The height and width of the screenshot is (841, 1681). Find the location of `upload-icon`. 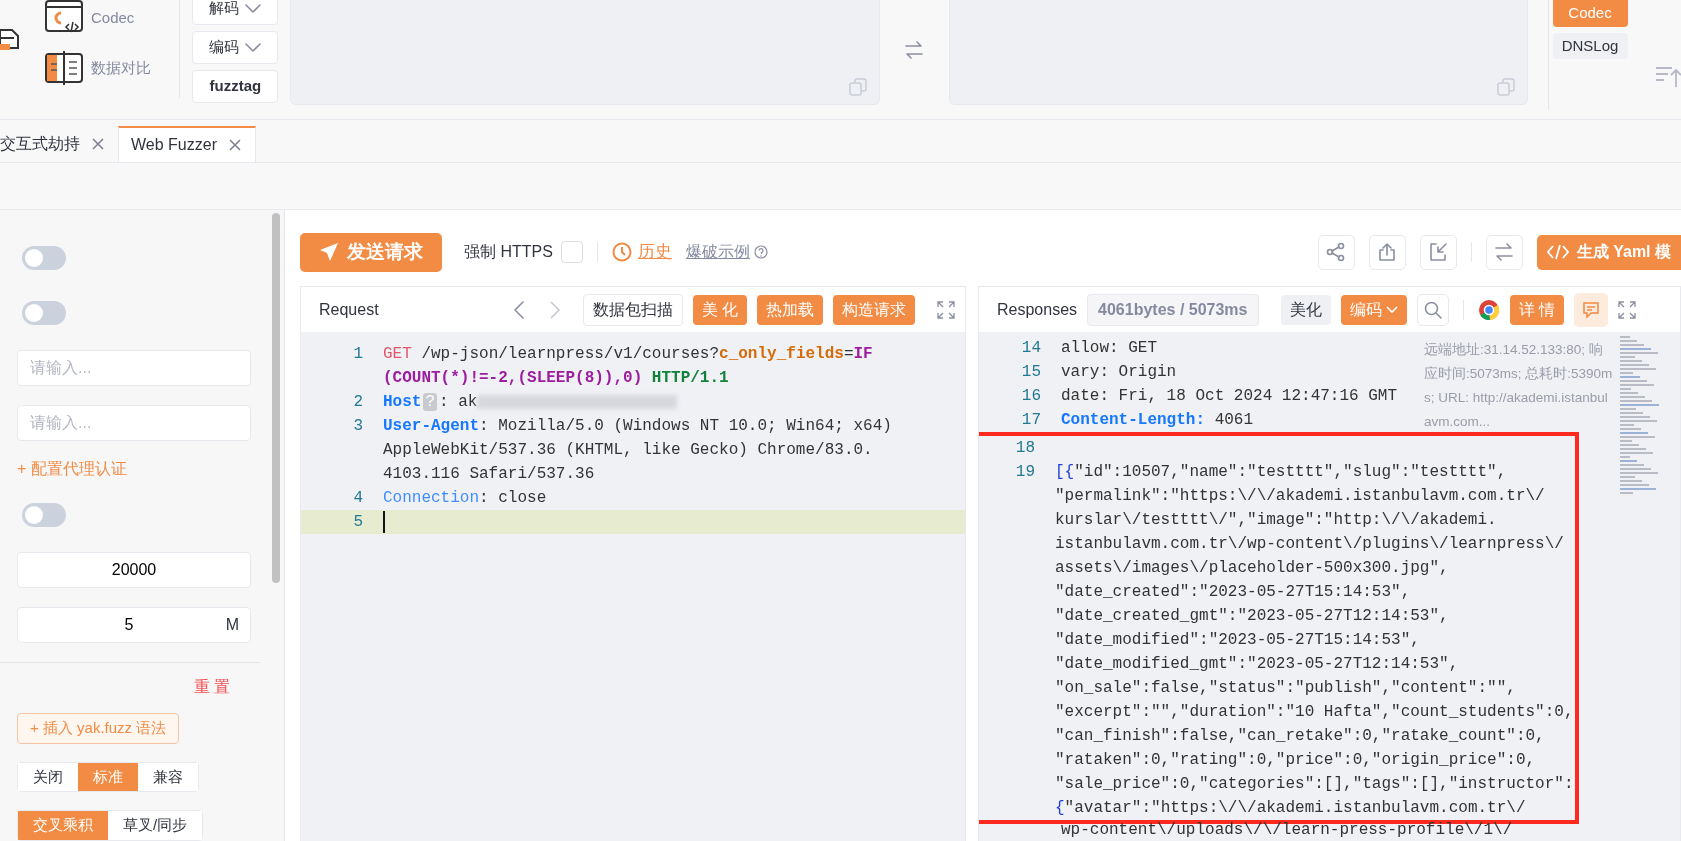

upload-icon is located at coordinates (1387, 252).